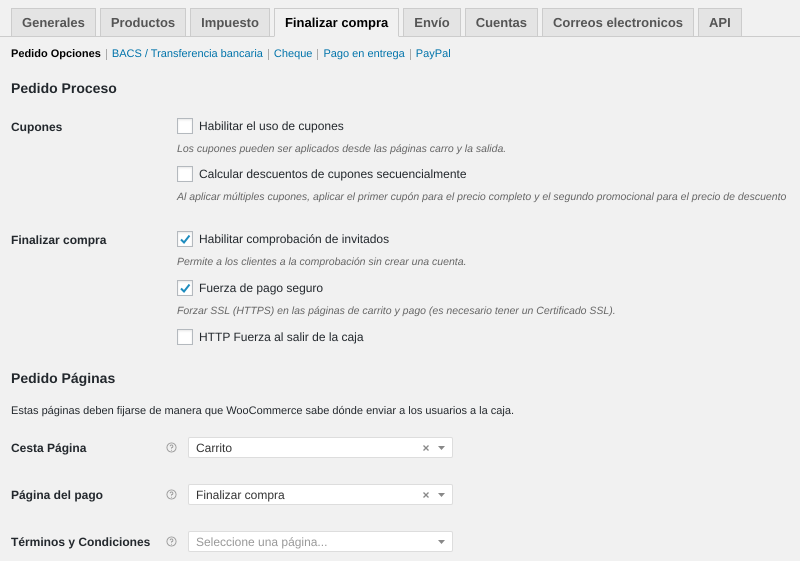  Describe the element at coordinates (56, 54) in the screenshot. I see `subnav-link: Pedido Opciones` at that location.